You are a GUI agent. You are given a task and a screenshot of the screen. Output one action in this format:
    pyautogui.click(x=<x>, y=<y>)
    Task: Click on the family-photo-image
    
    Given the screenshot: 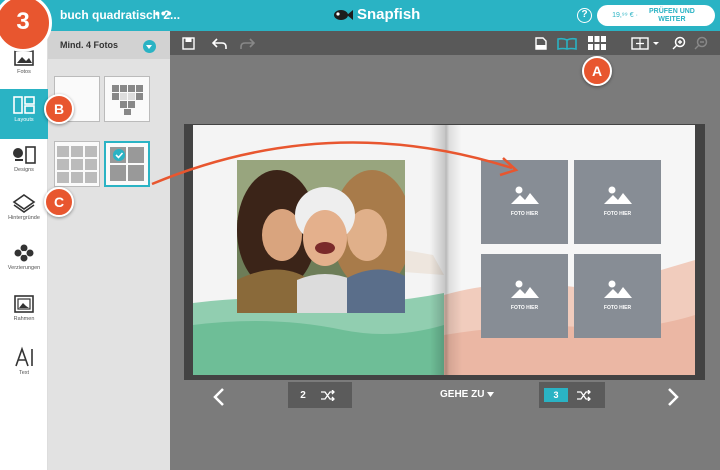 What is the action you would take?
    pyautogui.click(x=321, y=236)
    